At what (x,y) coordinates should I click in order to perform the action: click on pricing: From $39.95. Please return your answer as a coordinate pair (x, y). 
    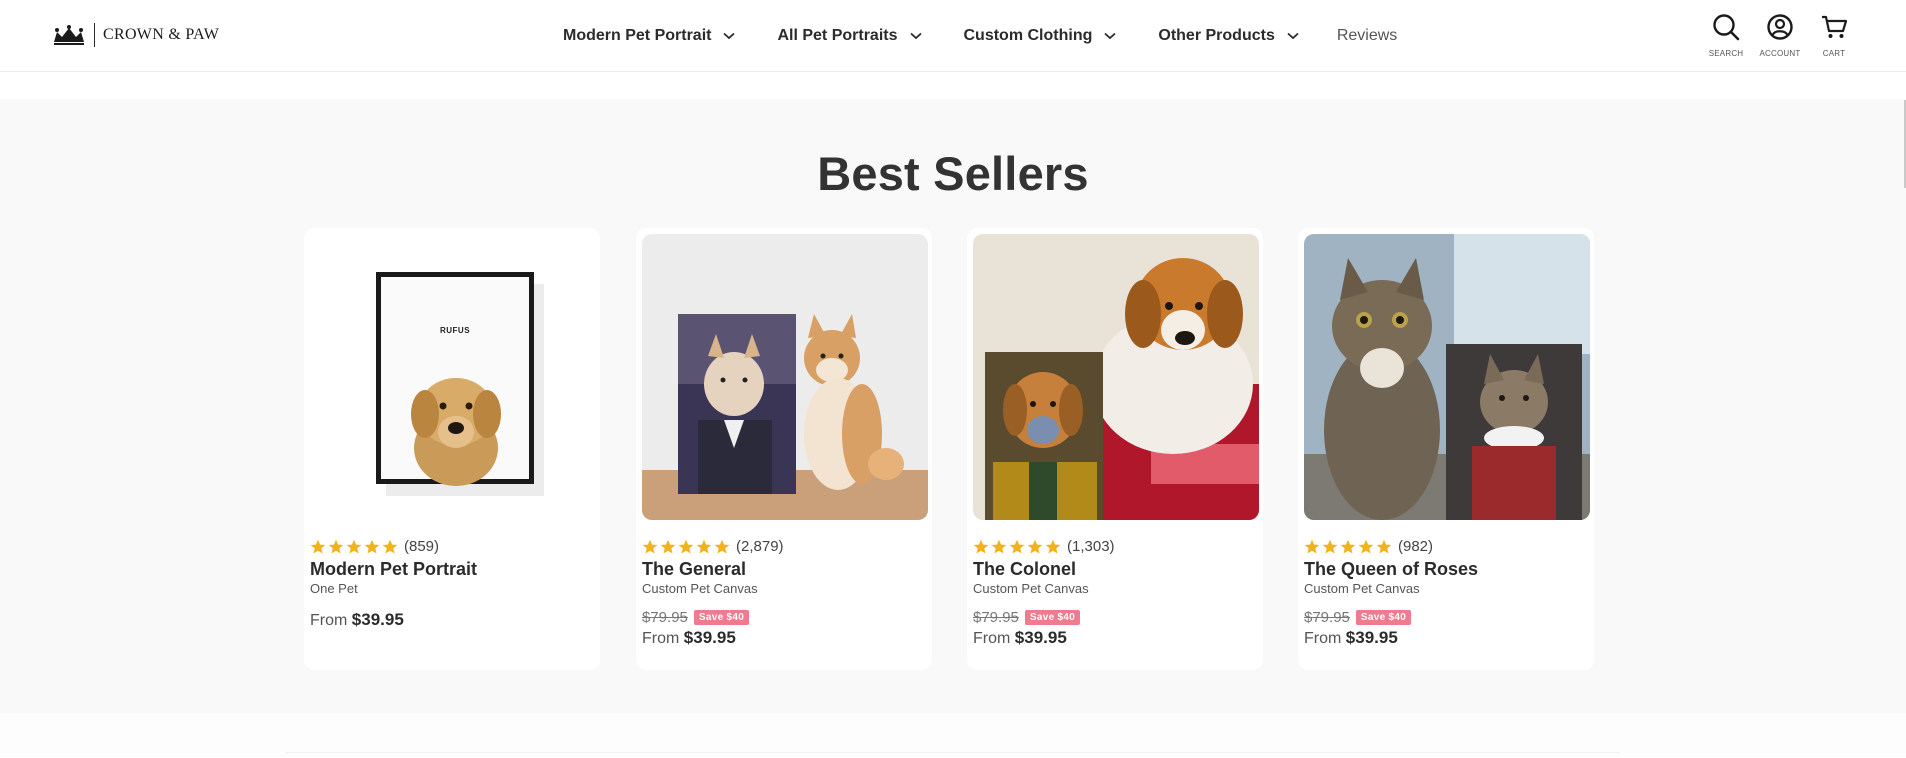
    Looking at the image, I should click on (357, 619).